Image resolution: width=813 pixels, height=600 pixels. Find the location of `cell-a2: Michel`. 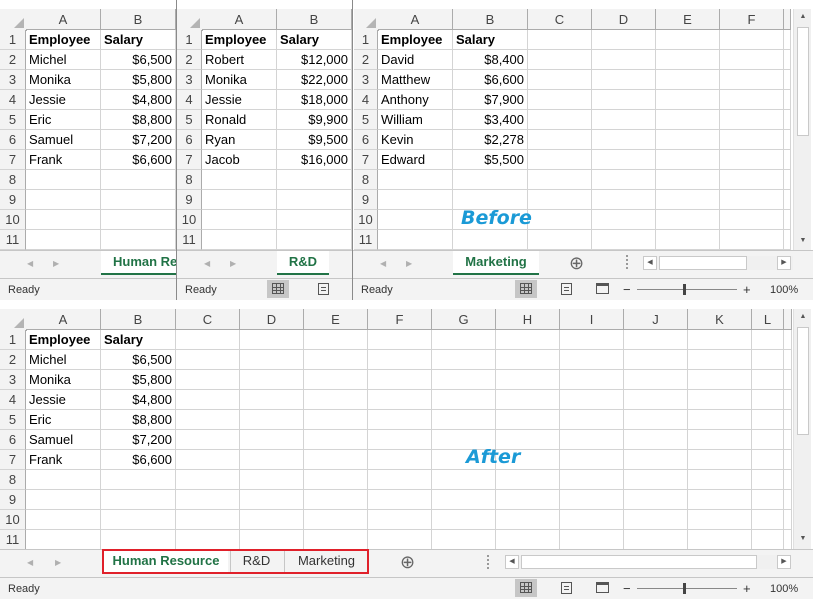

cell-a2: Michel is located at coordinates (63, 360).